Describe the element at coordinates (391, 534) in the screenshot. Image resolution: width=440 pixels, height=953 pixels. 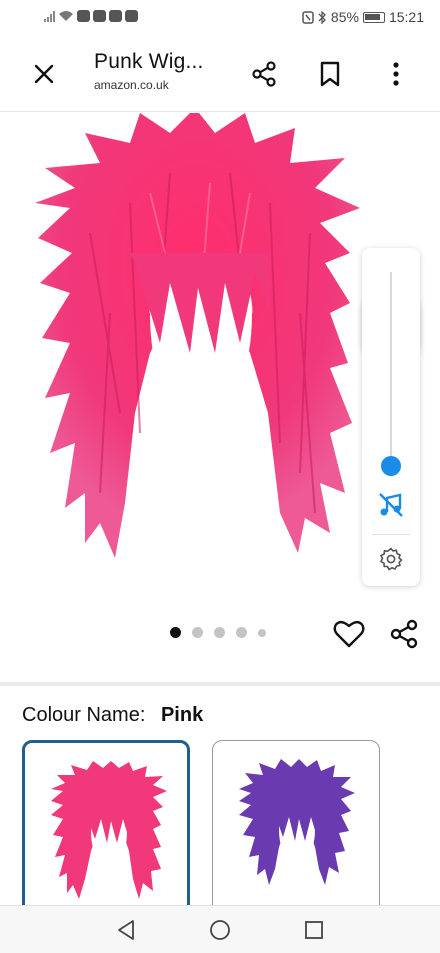
I see `panel-divider` at that location.